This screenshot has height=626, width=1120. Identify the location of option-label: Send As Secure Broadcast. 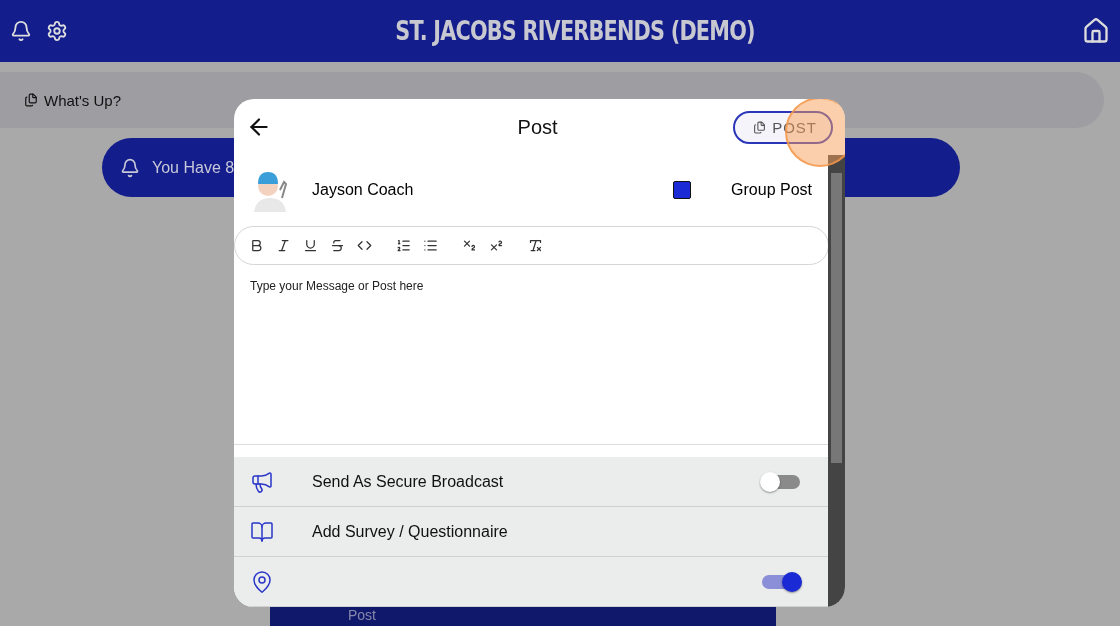
(408, 481).